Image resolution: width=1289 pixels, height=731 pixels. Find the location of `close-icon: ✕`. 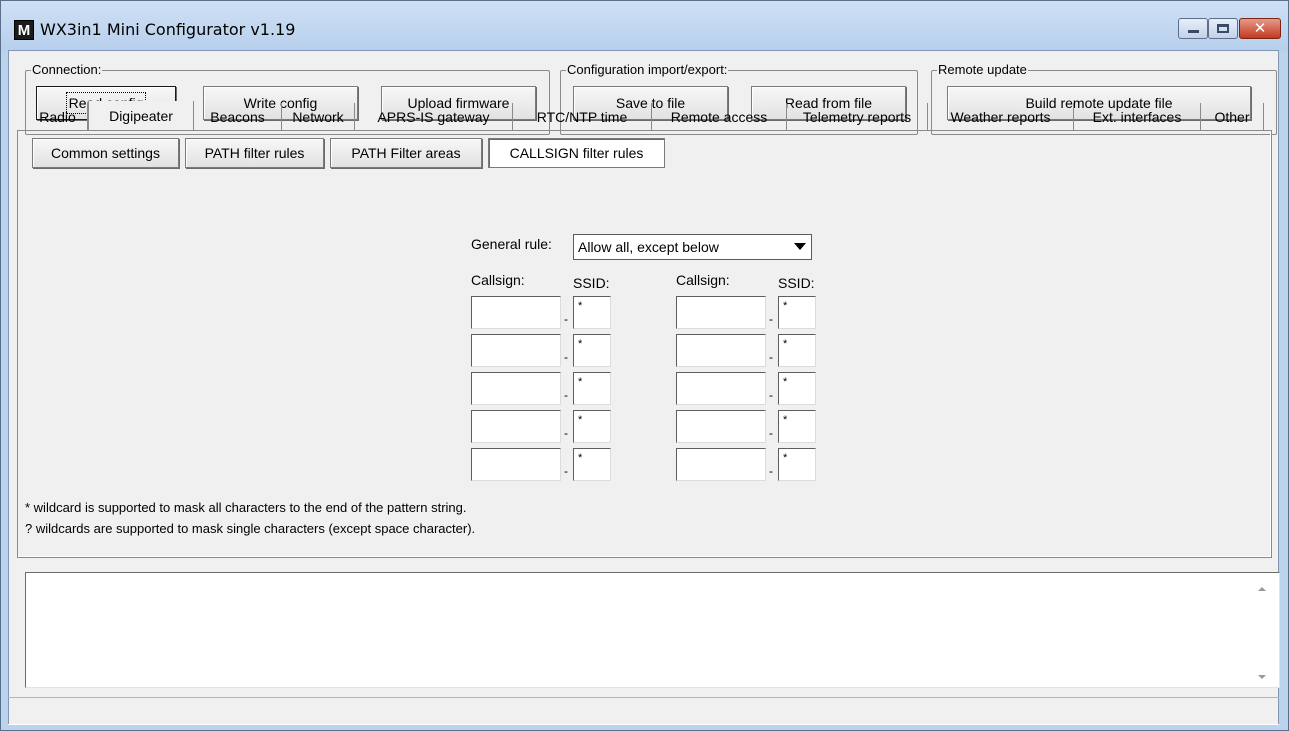

close-icon: ✕ is located at coordinates (1260, 28).